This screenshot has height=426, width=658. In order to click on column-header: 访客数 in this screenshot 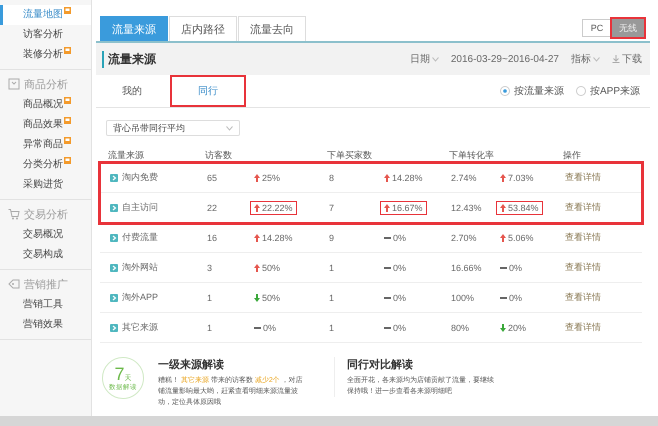, I will do `click(219, 155)`.